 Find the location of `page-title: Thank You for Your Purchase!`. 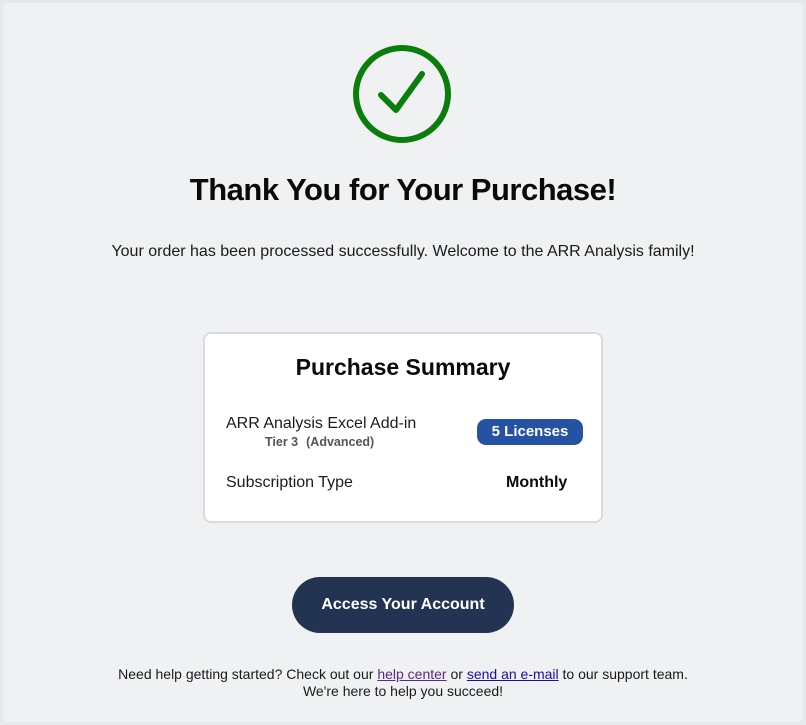

page-title: Thank You for Your Purchase! is located at coordinates (403, 189).